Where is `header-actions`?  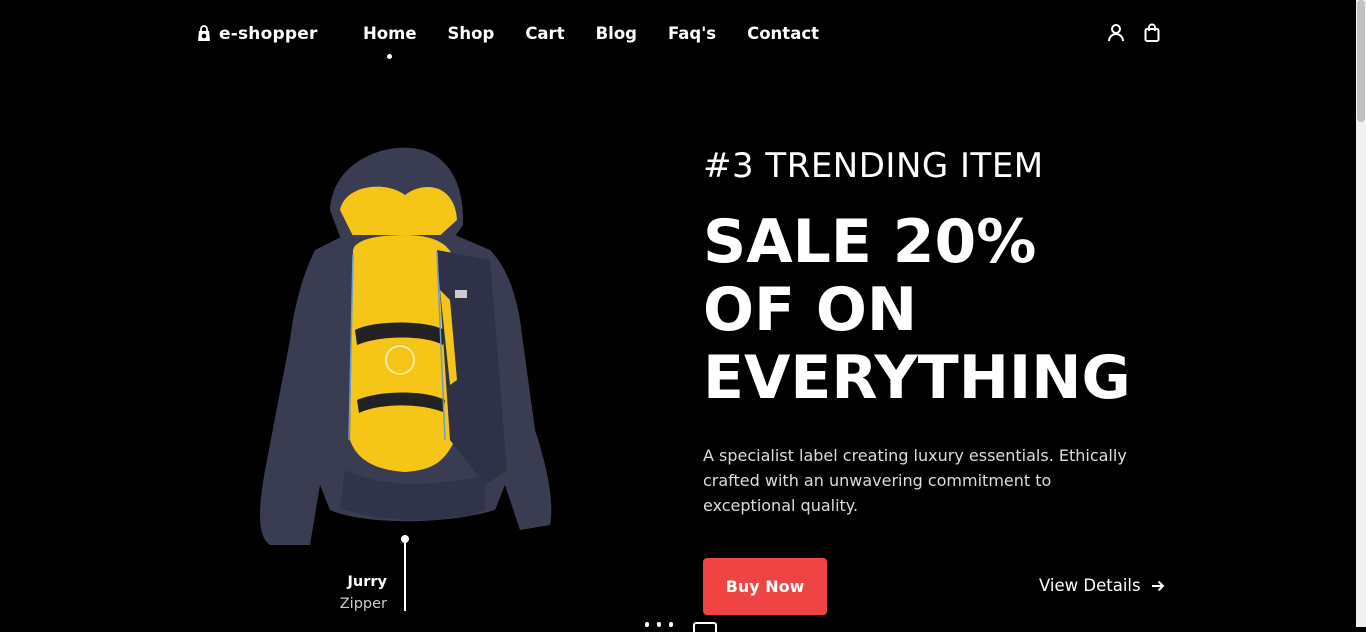 header-actions is located at coordinates (1134, 33).